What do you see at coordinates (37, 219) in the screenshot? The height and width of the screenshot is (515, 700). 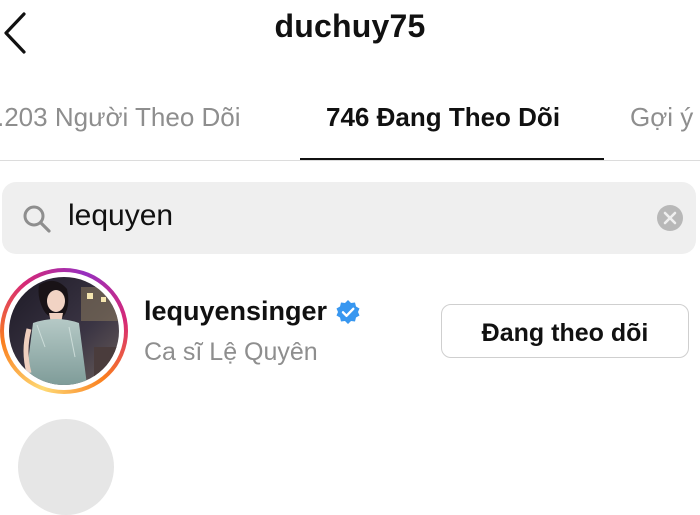 I see `search-icon` at bounding box center [37, 219].